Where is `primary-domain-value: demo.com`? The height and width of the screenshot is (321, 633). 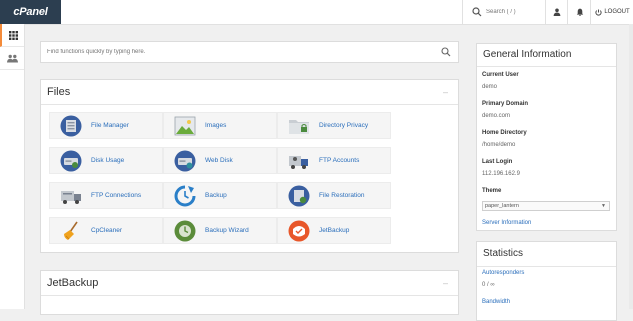 primary-domain-value: demo.com is located at coordinates (496, 116).